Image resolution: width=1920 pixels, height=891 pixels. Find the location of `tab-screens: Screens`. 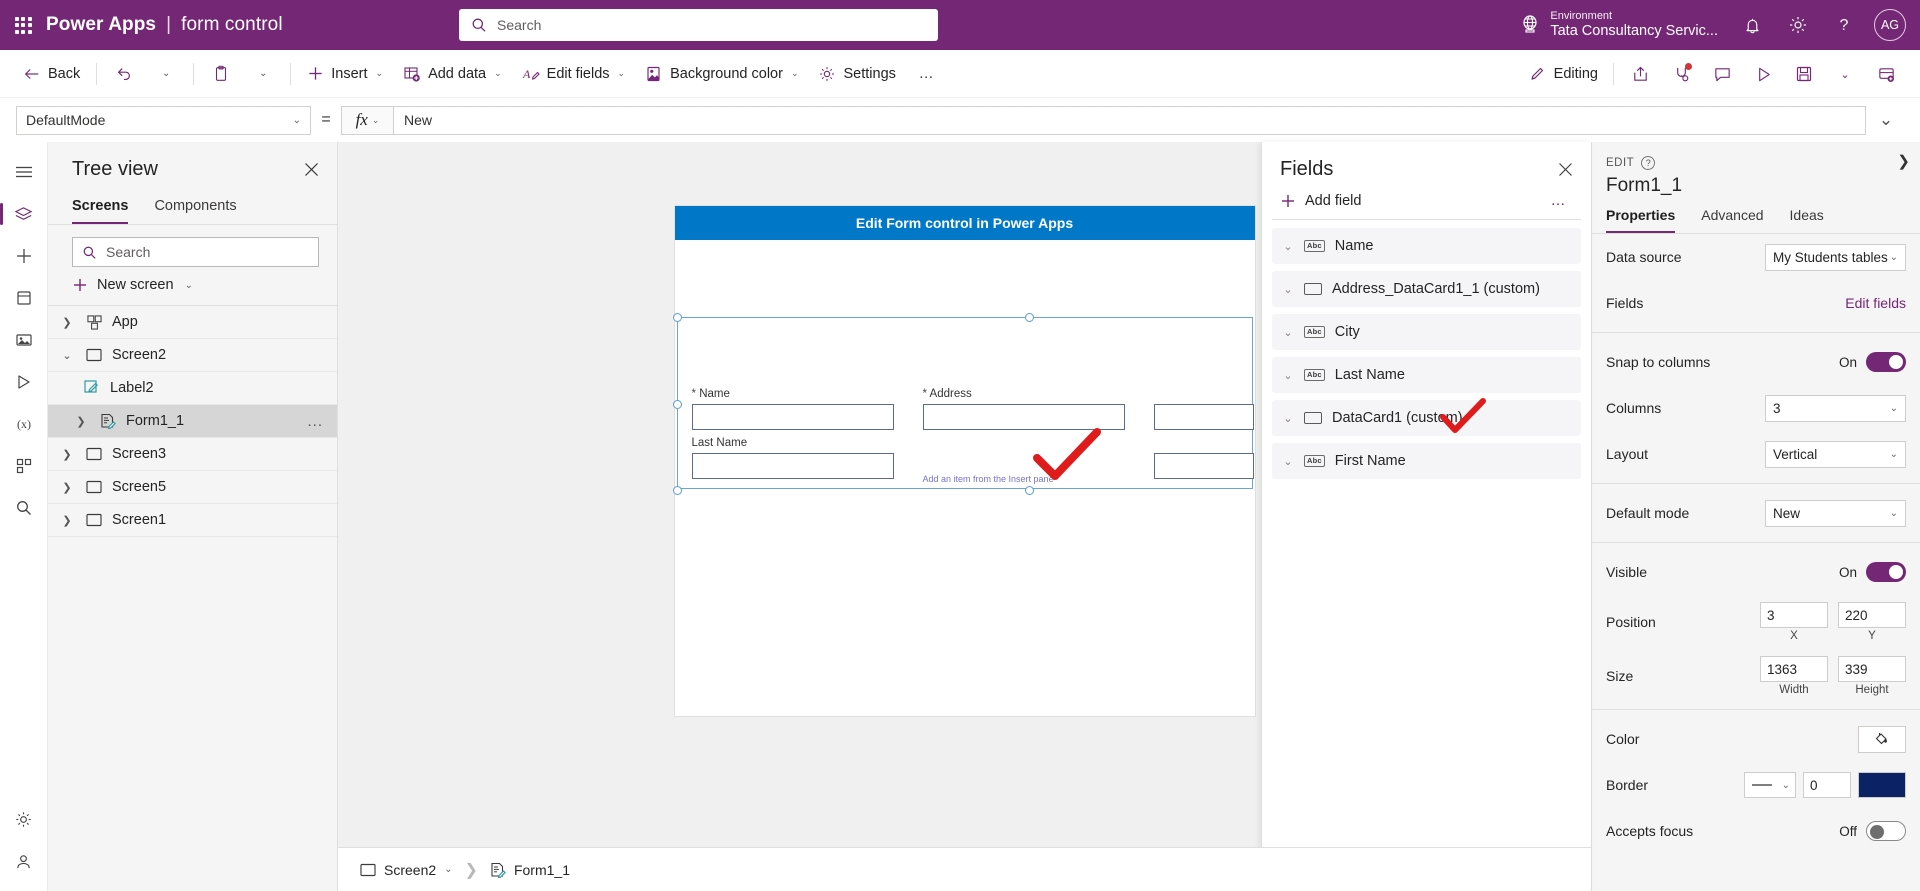

tab-screens: Screens is located at coordinates (100, 211).